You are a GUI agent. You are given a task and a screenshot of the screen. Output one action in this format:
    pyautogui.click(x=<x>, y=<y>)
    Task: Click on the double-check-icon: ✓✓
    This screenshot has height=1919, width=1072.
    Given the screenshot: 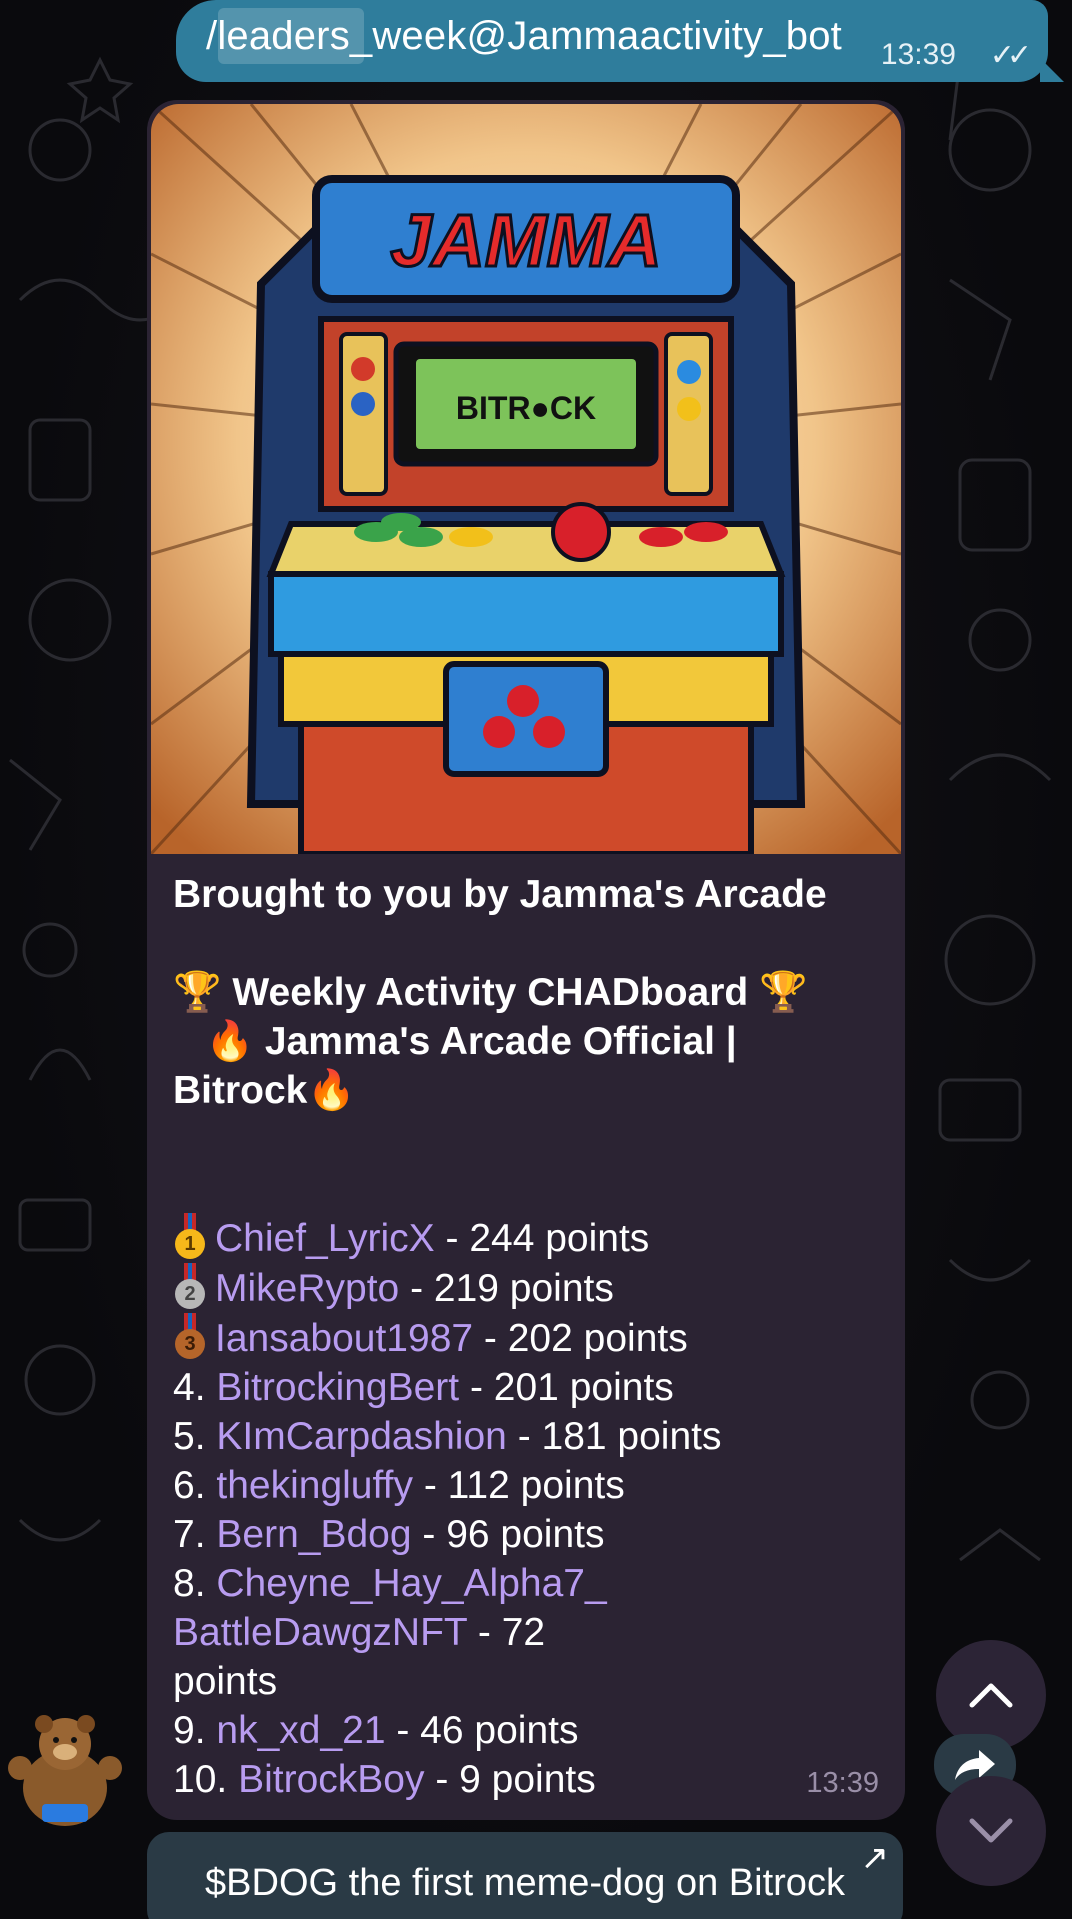 What is the action you would take?
    pyautogui.click(x=1010, y=55)
    